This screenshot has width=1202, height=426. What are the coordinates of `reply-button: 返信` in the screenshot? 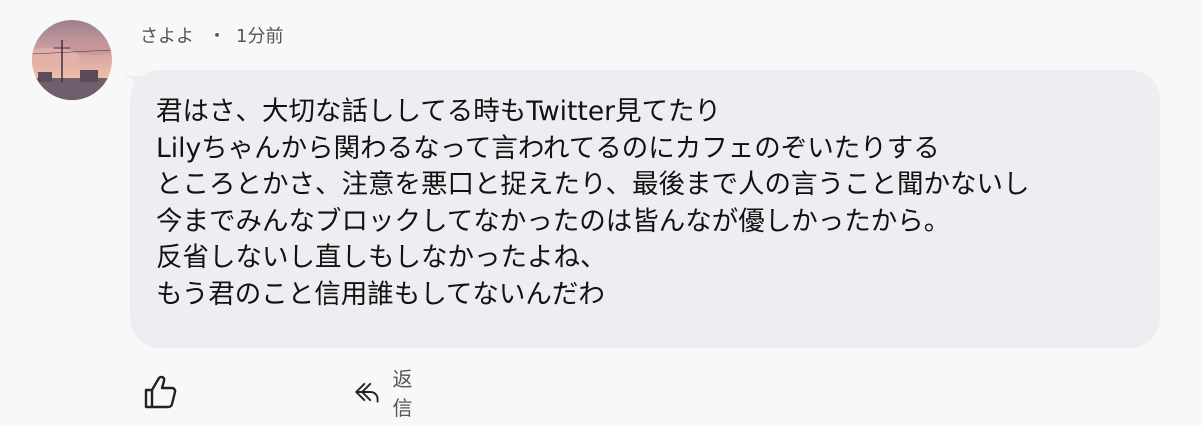 It's located at (388, 393).